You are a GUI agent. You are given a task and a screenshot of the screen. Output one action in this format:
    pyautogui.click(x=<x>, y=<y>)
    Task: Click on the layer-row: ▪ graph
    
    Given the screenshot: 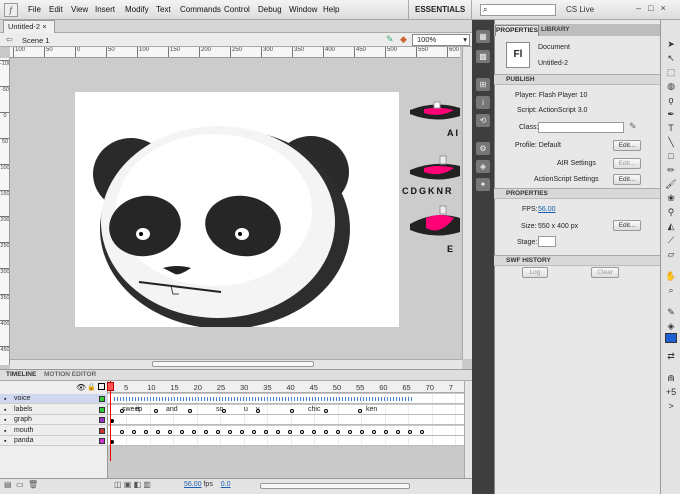 What is the action you would take?
    pyautogui.click(x=54, y=420)
    